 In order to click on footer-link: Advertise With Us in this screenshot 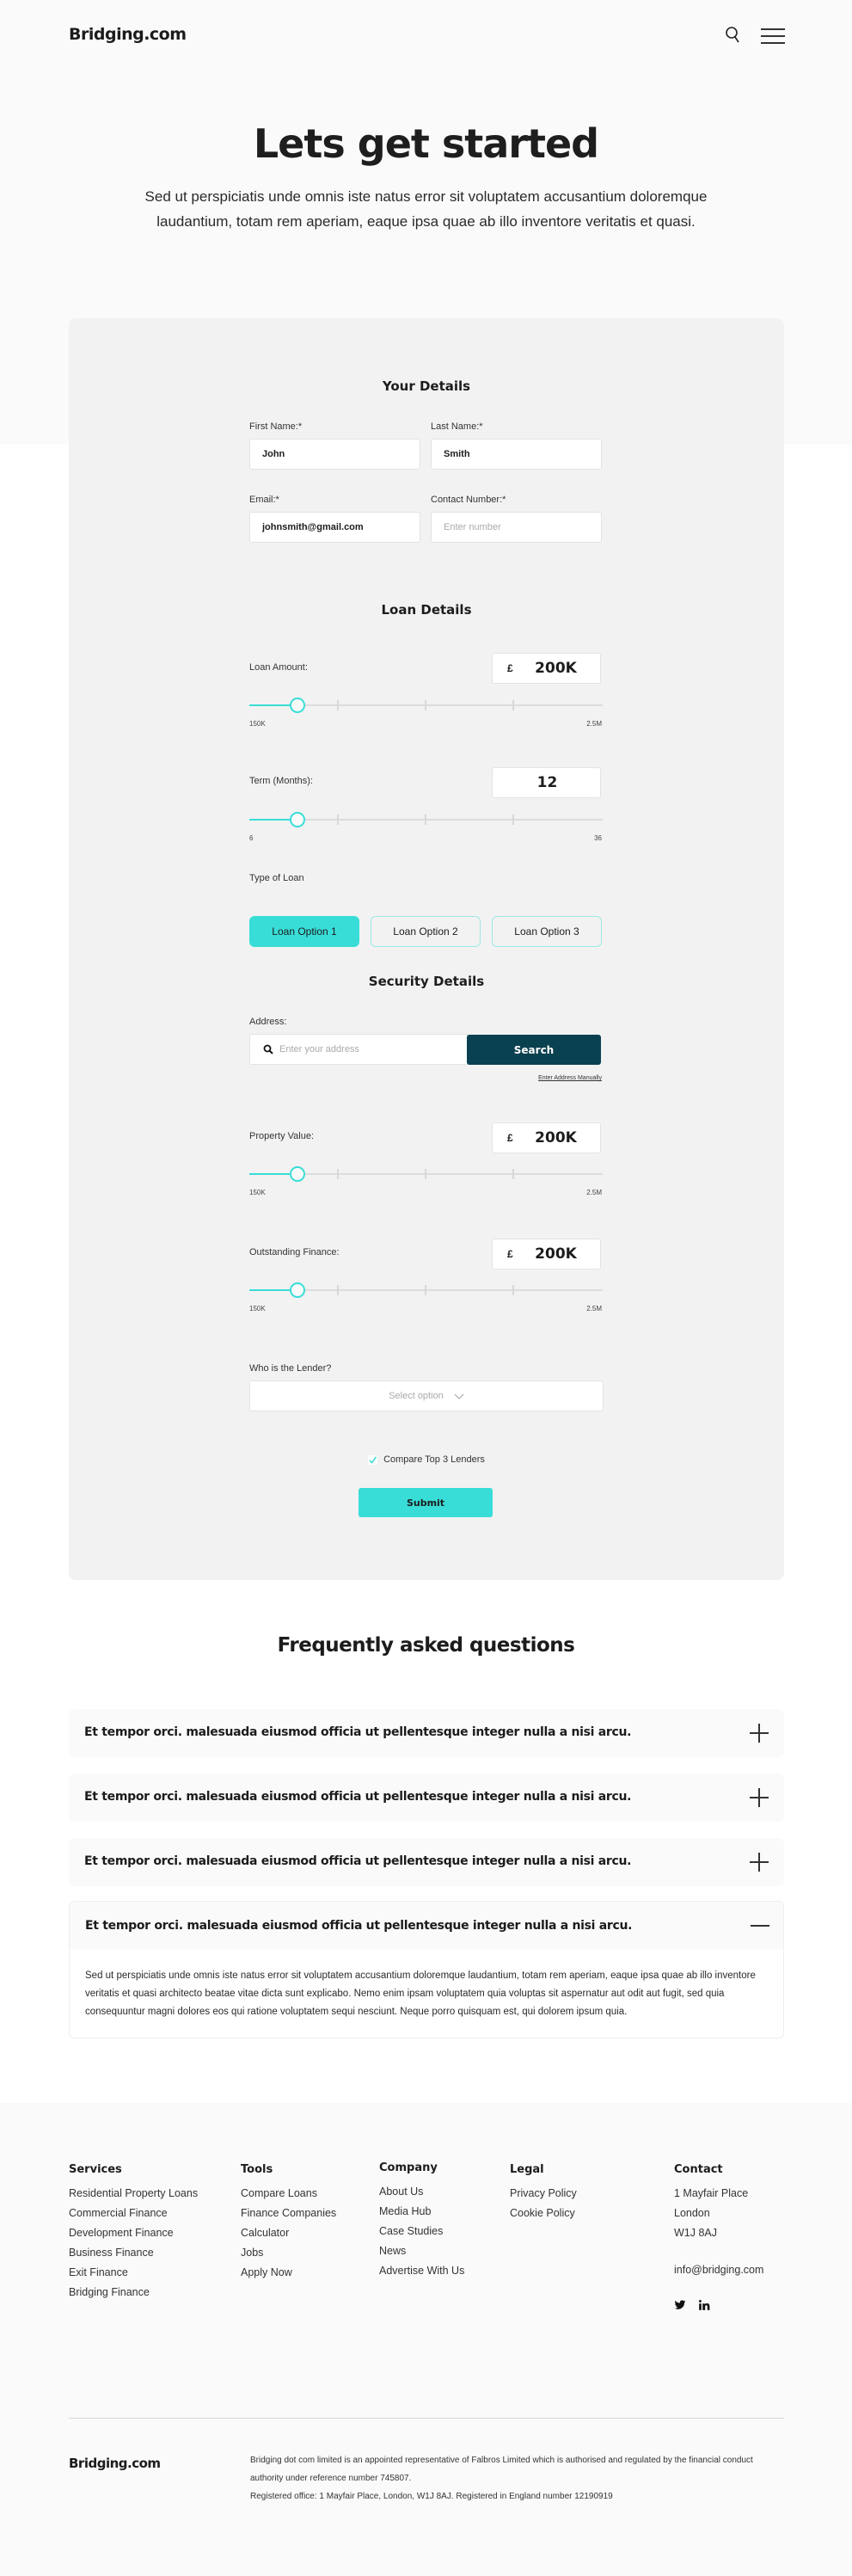, I will do `click(421, 2271)`.